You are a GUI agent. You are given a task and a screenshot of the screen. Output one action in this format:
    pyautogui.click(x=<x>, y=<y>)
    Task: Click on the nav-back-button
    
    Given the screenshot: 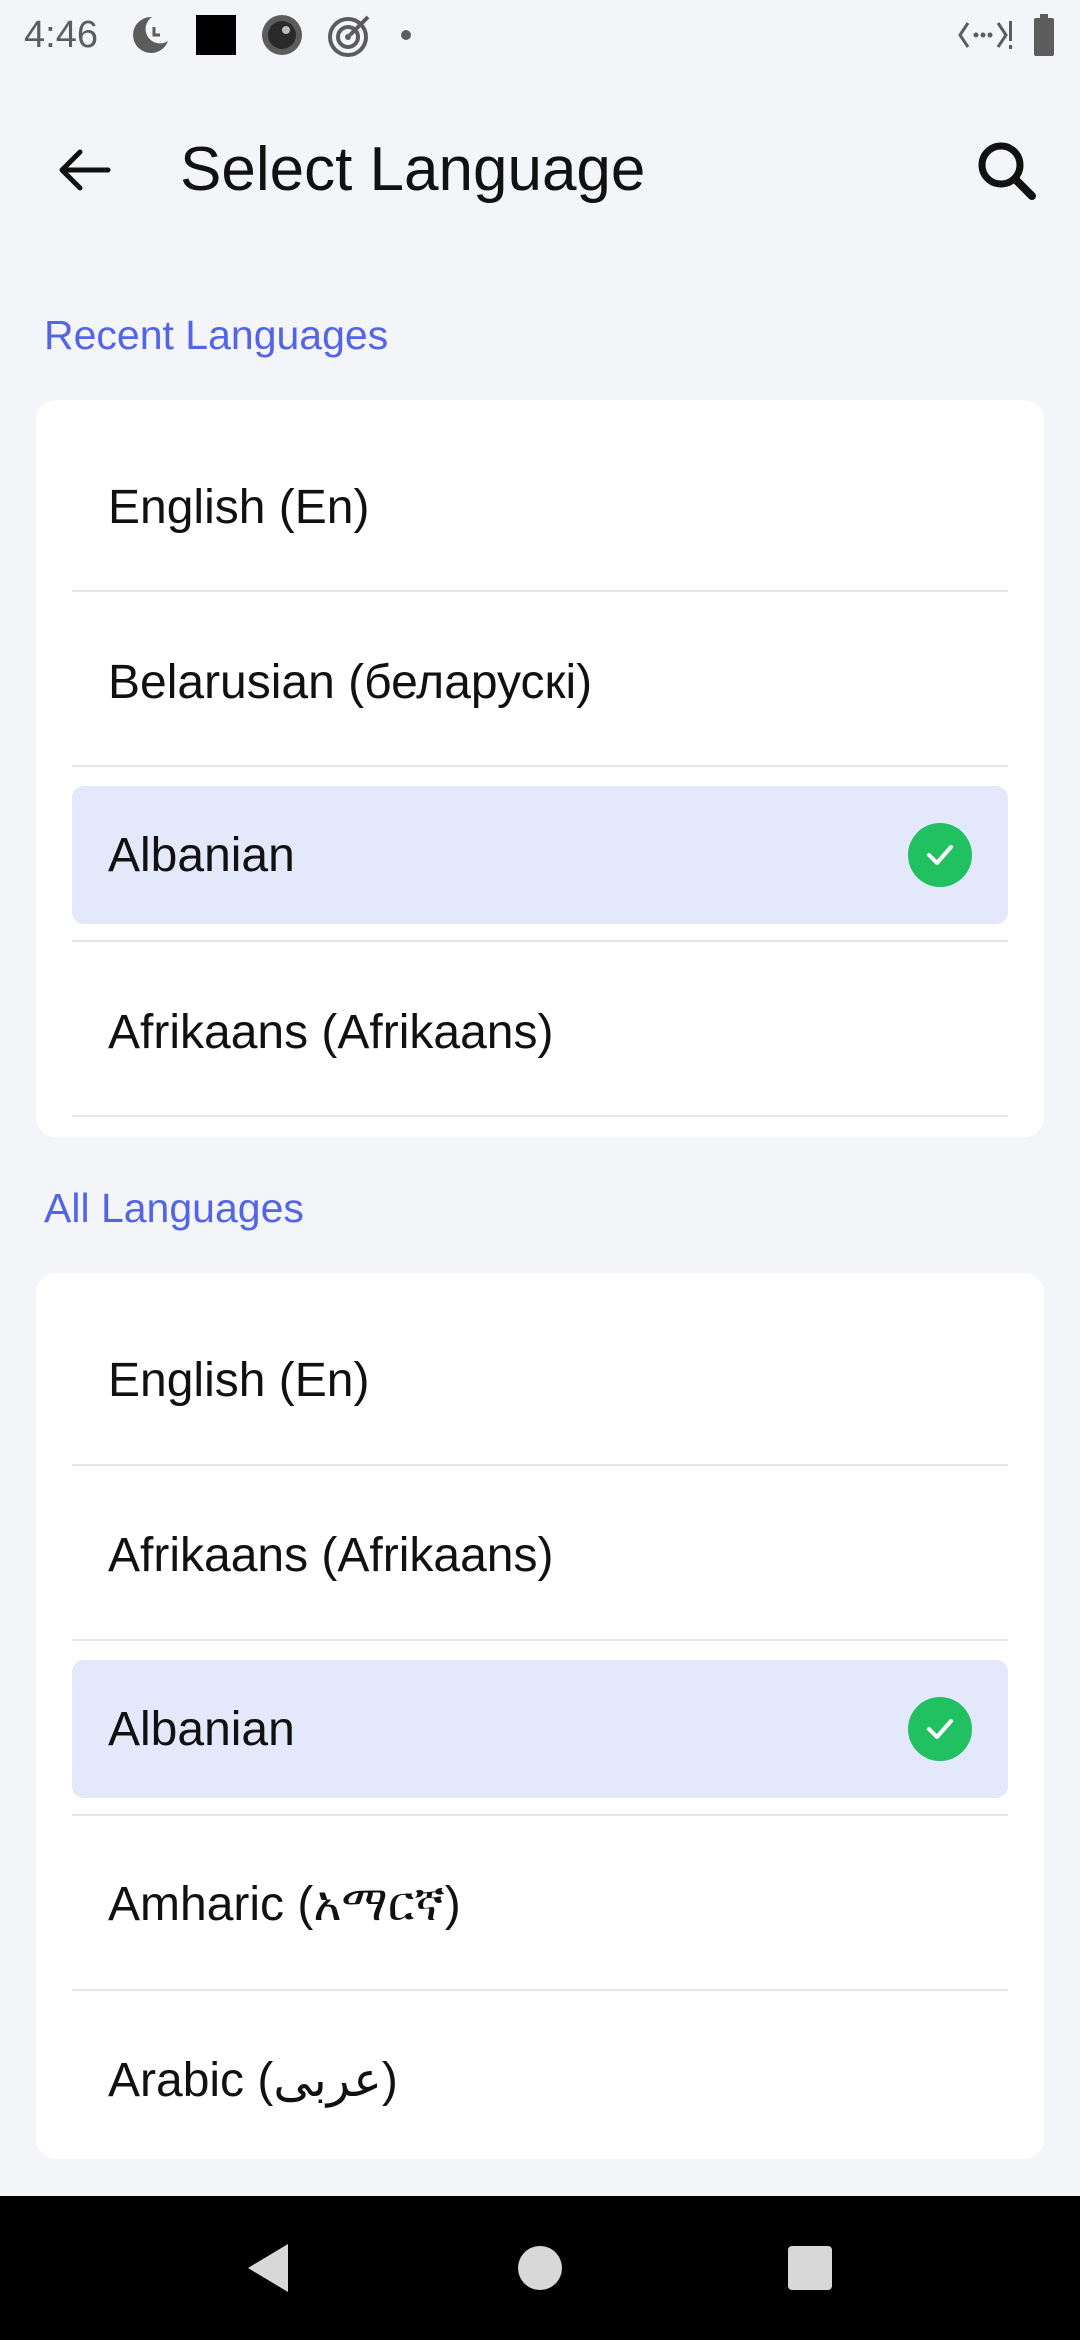 What is the action you would take?
    pyautogui.click(x=268, y=2268)
    